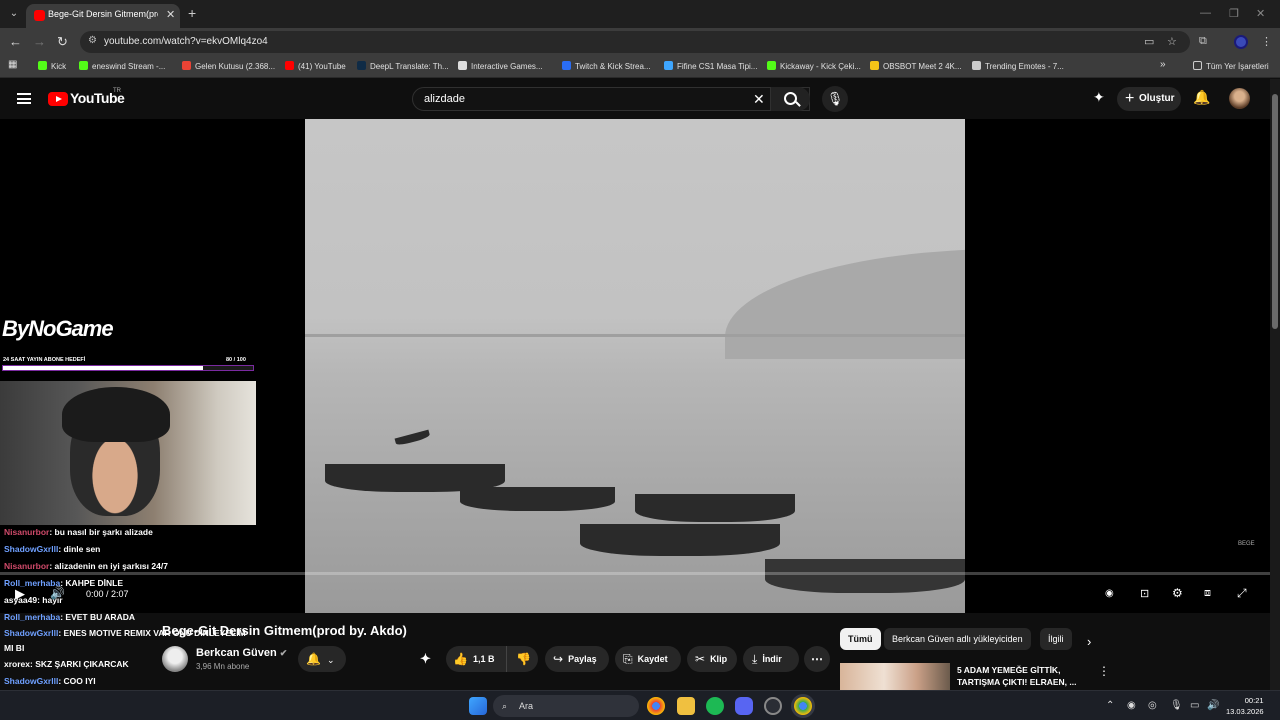 Image resolution: width=1280 pixels, height=720 pixels. Describe the element at coordinates (1109, 593) in the screenshot. I see `autoplay-toggle-icon: ◉` at that location.